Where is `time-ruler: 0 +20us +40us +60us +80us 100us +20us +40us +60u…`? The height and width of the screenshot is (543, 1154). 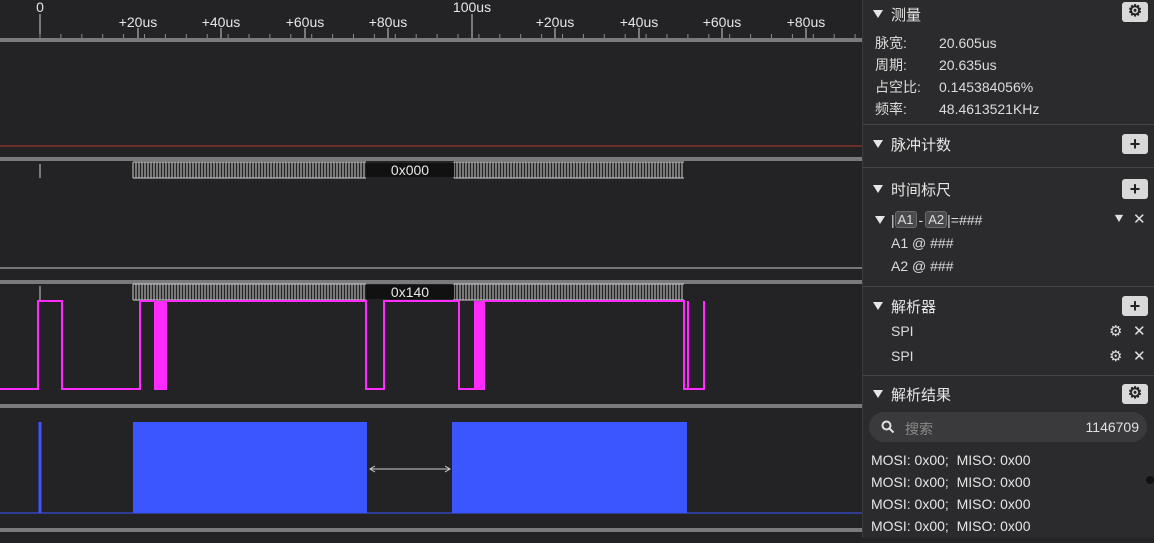
time-ruler: 0 +20us +40us +60us +80us 100us +20us +40us +60u… is located at coordinates (431, 21).